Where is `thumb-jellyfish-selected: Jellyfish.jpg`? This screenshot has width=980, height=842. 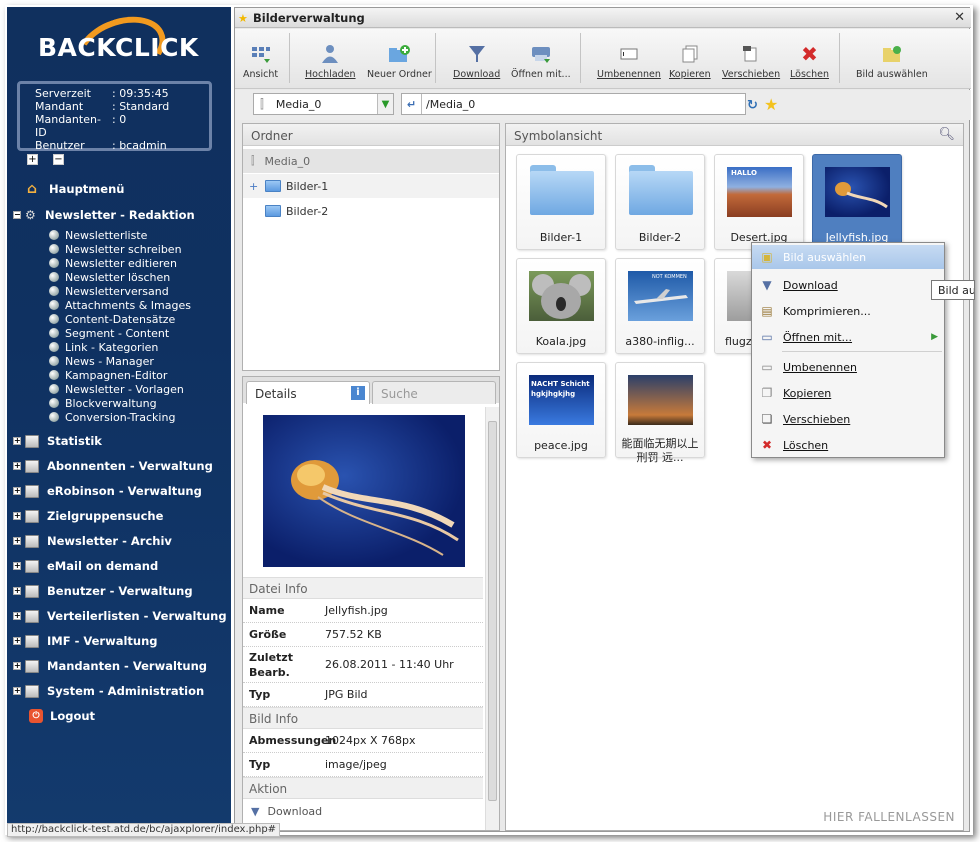
thumb-jellyfish-selected: Jellyfish.jpg is located at coordinates (857, 202).